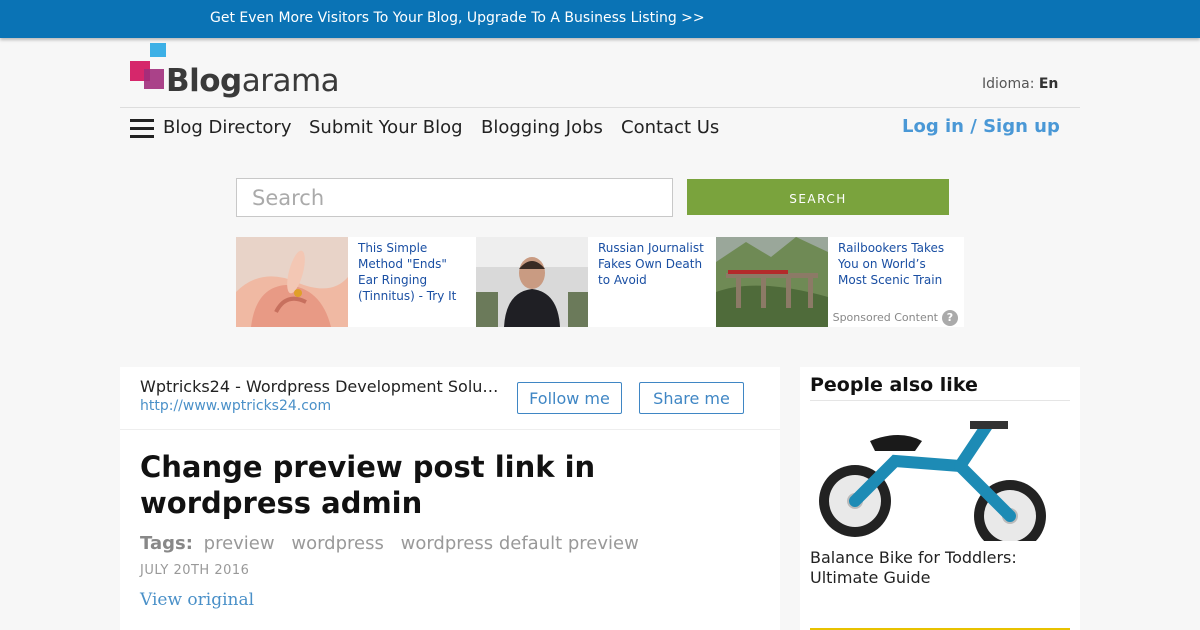 Image resolution: width=1200 pixels, height=630 pixels. I want to click on language-selector: Idioma: En, so click(1020, 84).